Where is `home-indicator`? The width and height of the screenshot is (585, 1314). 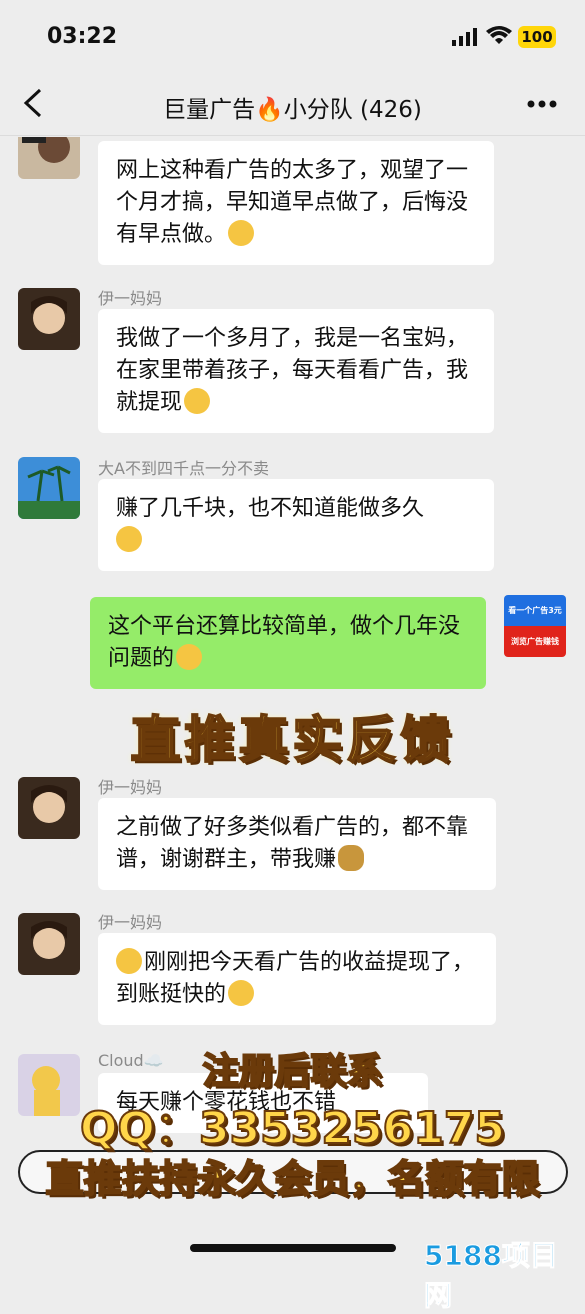 home-indicator is located at coordinates (293, 1248).